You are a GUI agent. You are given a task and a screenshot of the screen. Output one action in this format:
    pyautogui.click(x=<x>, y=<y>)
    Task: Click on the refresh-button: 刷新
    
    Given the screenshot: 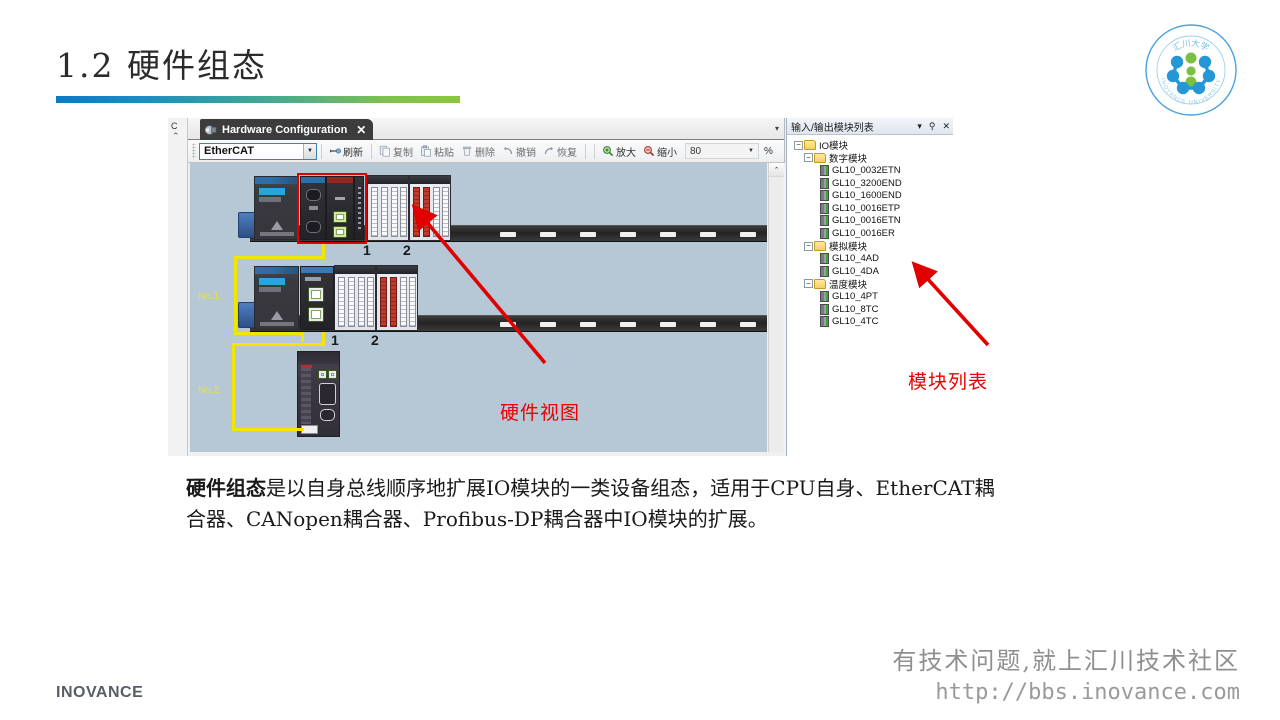 What is the action you would take?
    pyautogui.click(x=346, y=151)
    